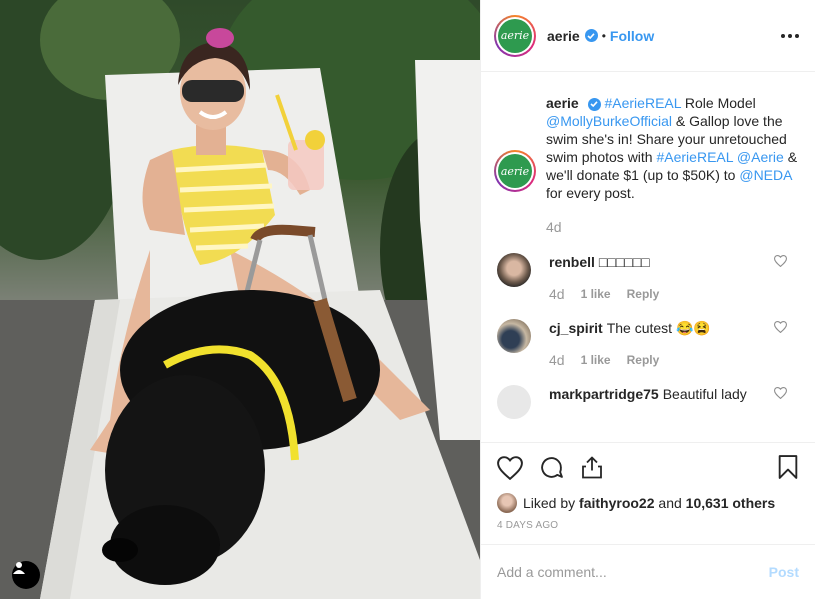 Image resolution: width=815 pixels, height=599 pixels. Describe the element at coordinates (633, 572) in the screenshot. I see `add-comment-input` at that location.